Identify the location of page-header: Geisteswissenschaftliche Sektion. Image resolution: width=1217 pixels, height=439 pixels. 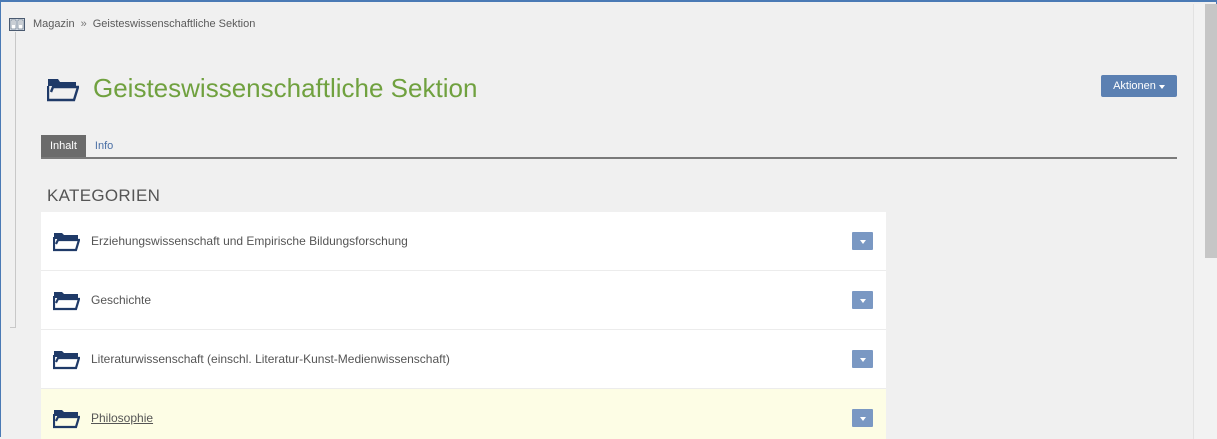
(262, 88).